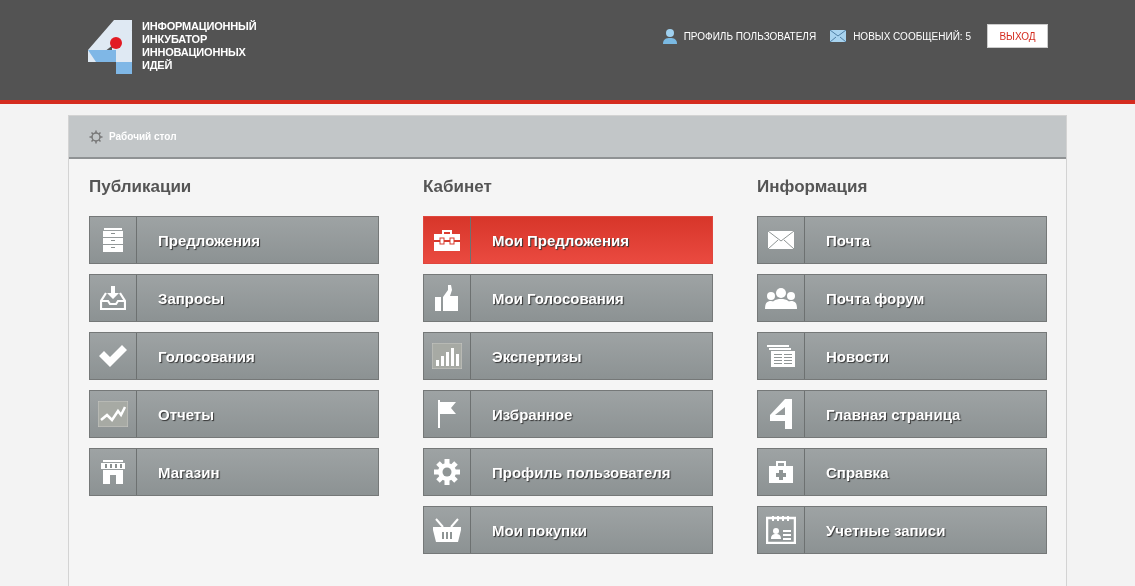  Describe the element at coordinates (113, 472) in the screenshot. I see `storefront-icon` at that location.